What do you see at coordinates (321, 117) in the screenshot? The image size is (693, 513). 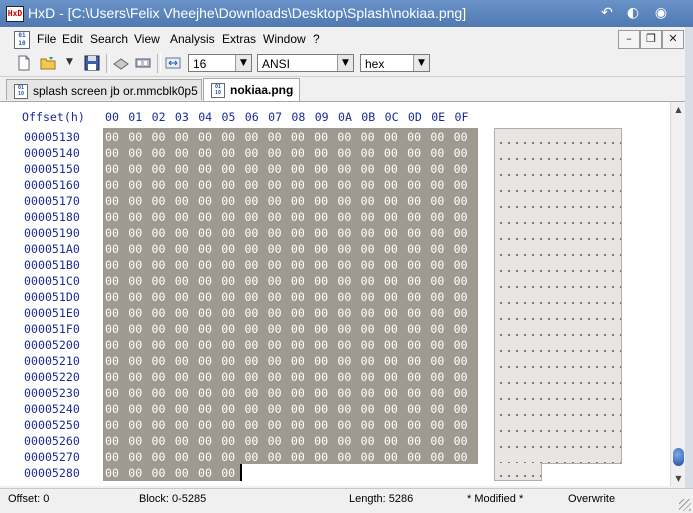 I see `column-header-cell: 09` at bounding box center [321, 117].